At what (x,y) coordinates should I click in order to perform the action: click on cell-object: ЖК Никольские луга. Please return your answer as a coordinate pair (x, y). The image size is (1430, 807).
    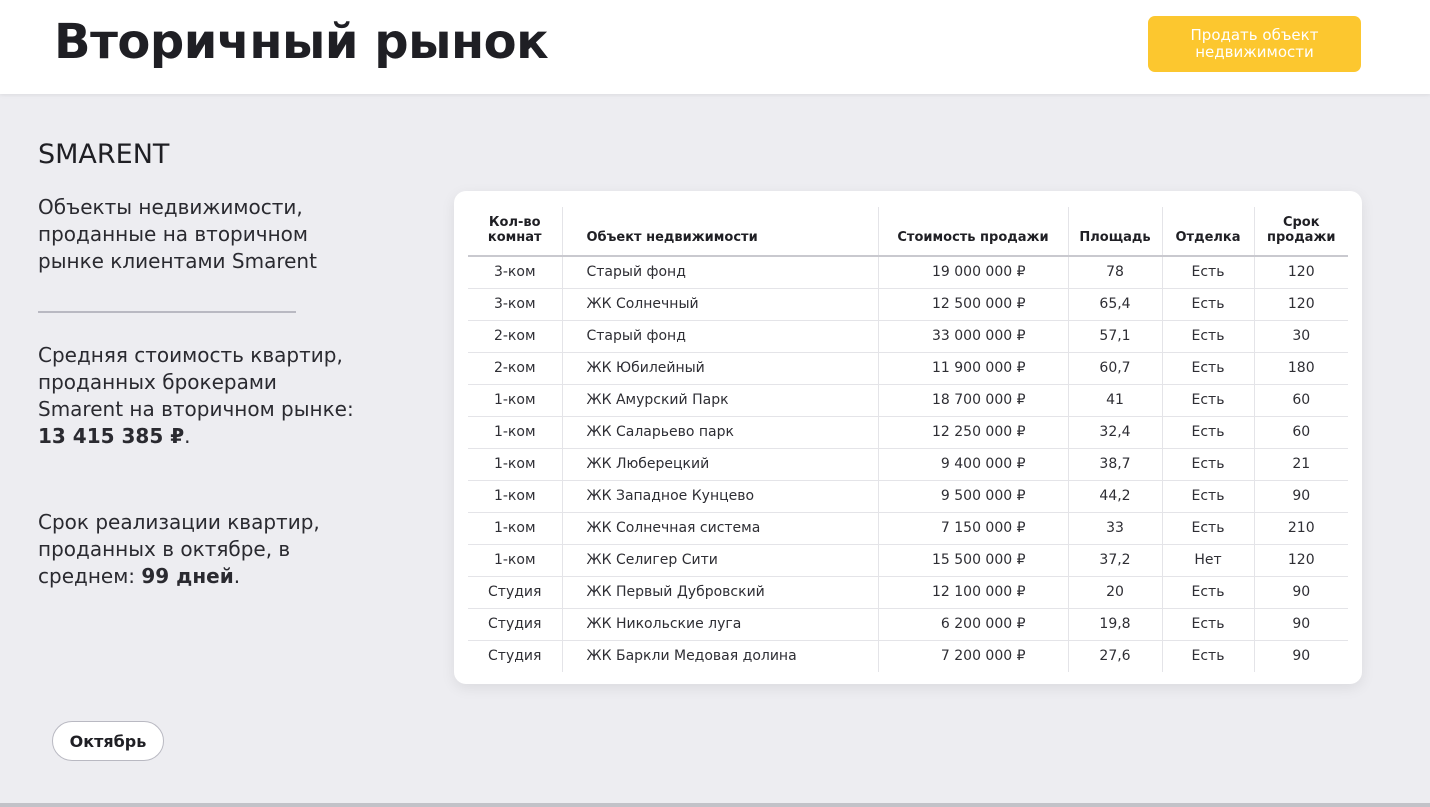
    Looking at the image, I should click on (719, 624).